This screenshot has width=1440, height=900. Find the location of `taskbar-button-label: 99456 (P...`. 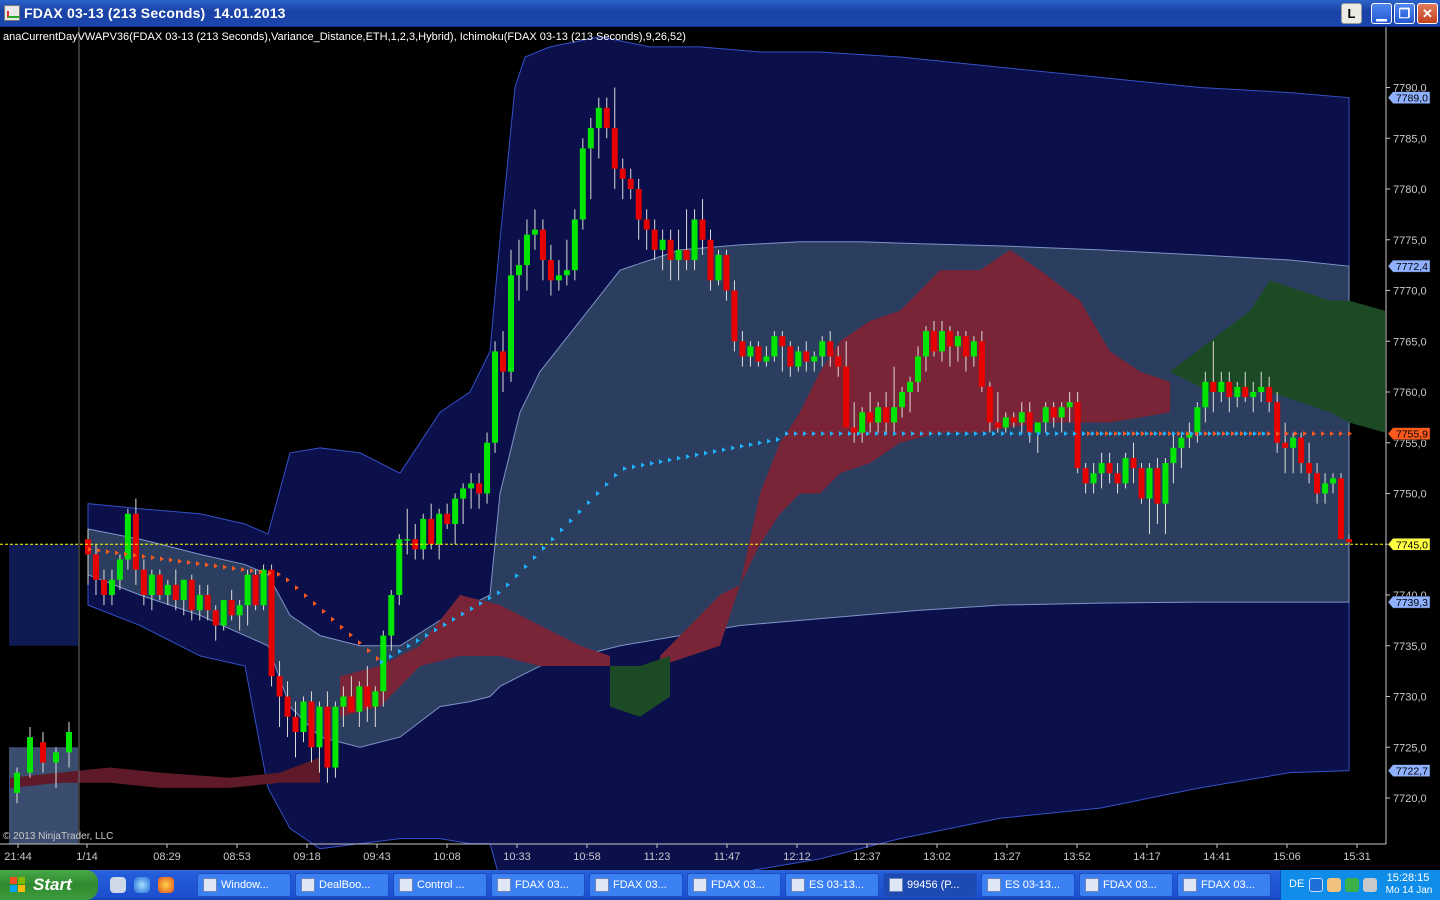

taskbar-button-label: 99456 (P... is located at coordinates (933, 885).